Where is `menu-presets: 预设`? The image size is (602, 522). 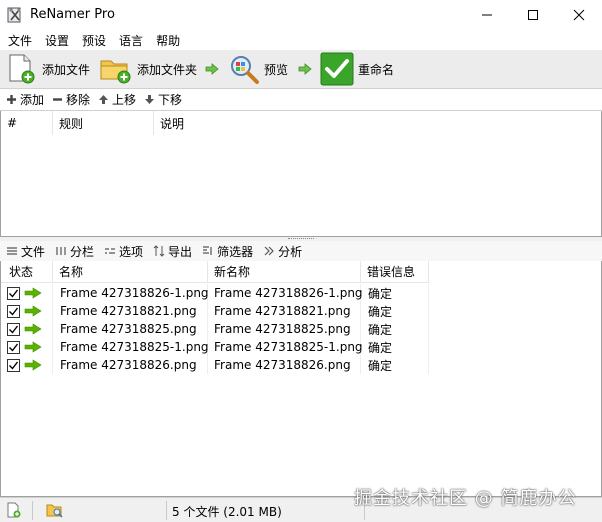
menu-presets: 预设 is located at coordinates (94, 40).